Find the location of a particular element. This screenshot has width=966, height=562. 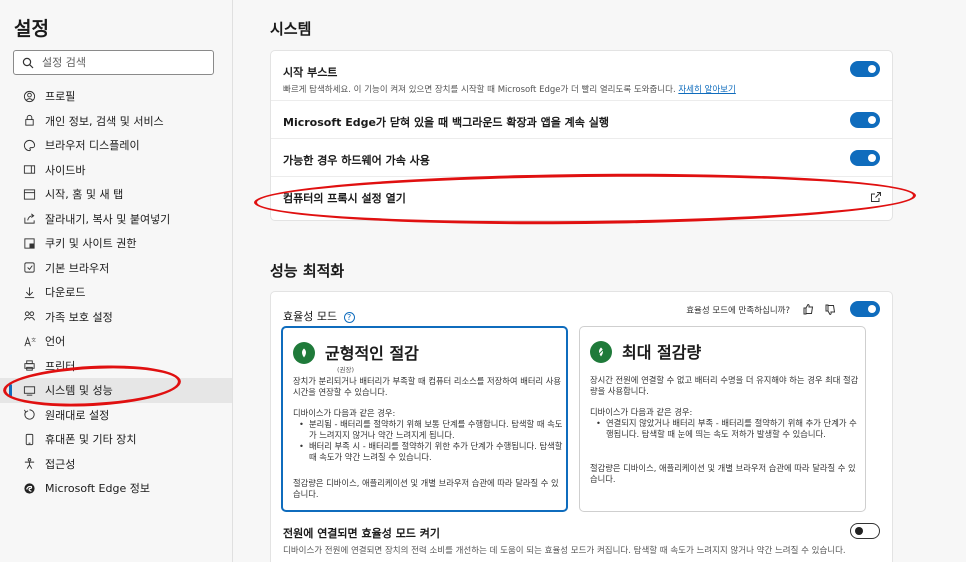

external-link-icon is located at coordinates (876, 197).